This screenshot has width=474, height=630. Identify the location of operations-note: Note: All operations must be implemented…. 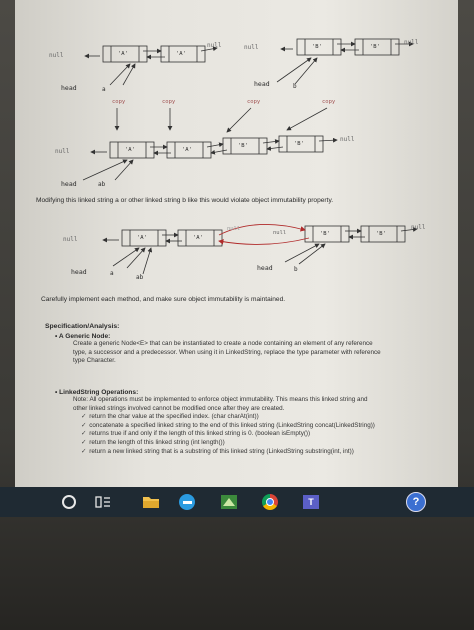
(261, 404).